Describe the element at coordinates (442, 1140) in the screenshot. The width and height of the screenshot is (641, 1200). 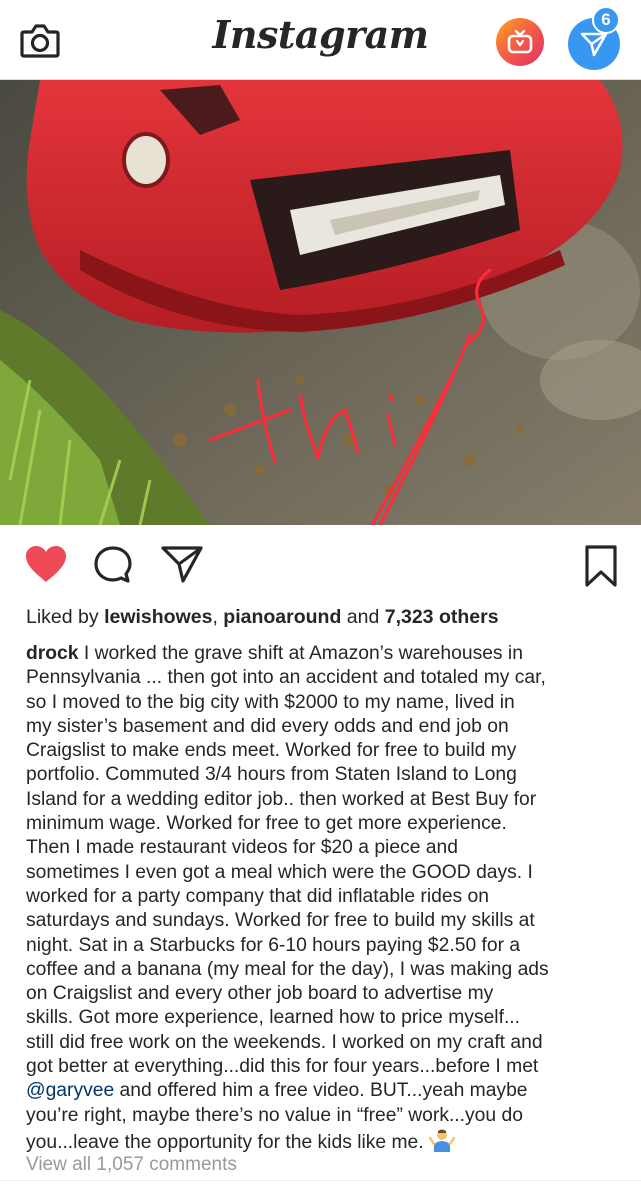
I see `man-shrugging-emoji` at that location.